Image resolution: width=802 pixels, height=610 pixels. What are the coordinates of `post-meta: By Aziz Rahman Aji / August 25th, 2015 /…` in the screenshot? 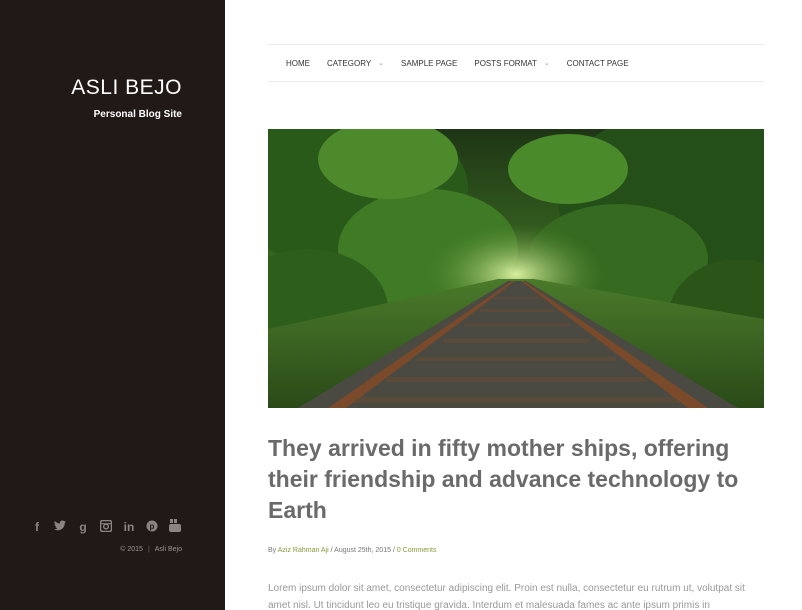 It's located at (352, 550).